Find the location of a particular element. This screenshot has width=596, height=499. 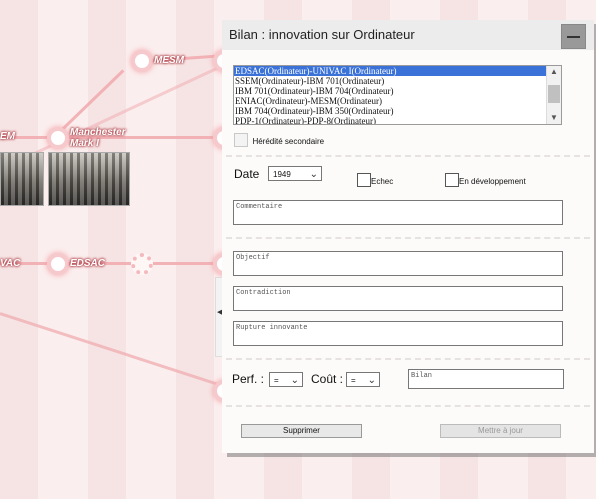

scrollbar-thumb is located at coordinates (554, 94).